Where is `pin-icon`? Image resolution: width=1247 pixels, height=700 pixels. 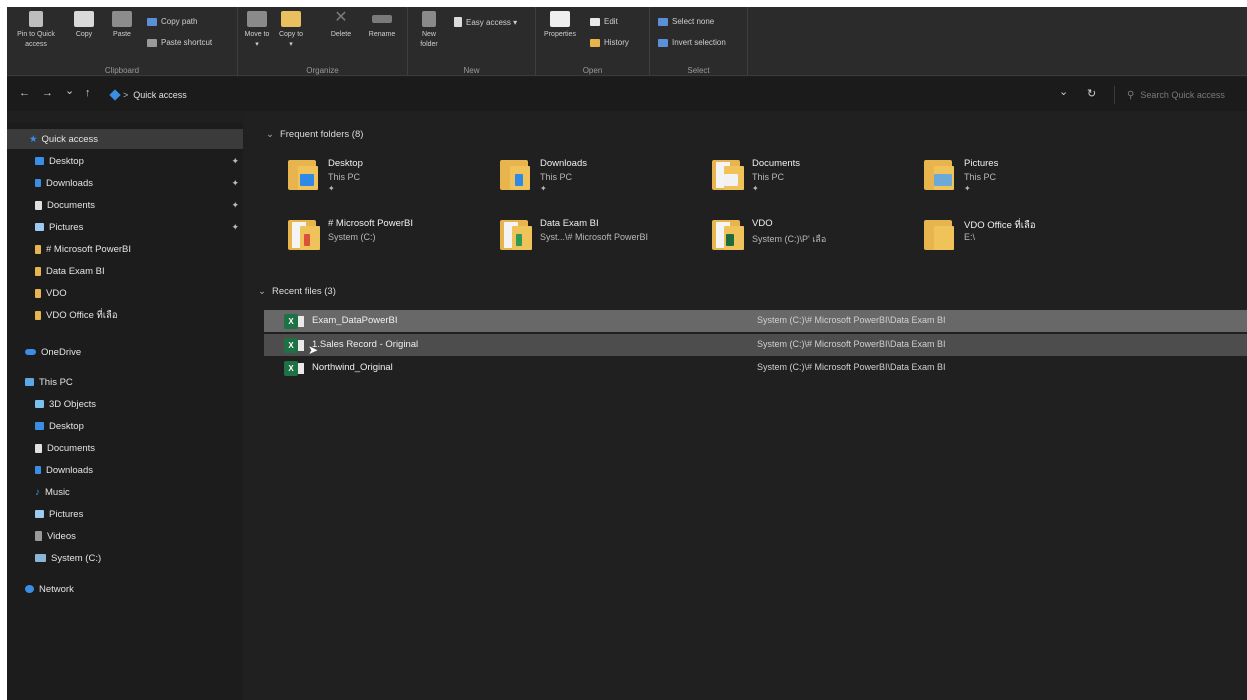 pin-icon is located at coordinates (36, 19).